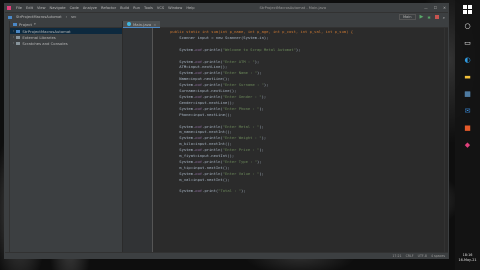 This screenshot has width=480, height=270. What do you see at coordinates (74, 8) in the screenshot?
I see `menu-item-code: Code` at bounding box center [74, 8].